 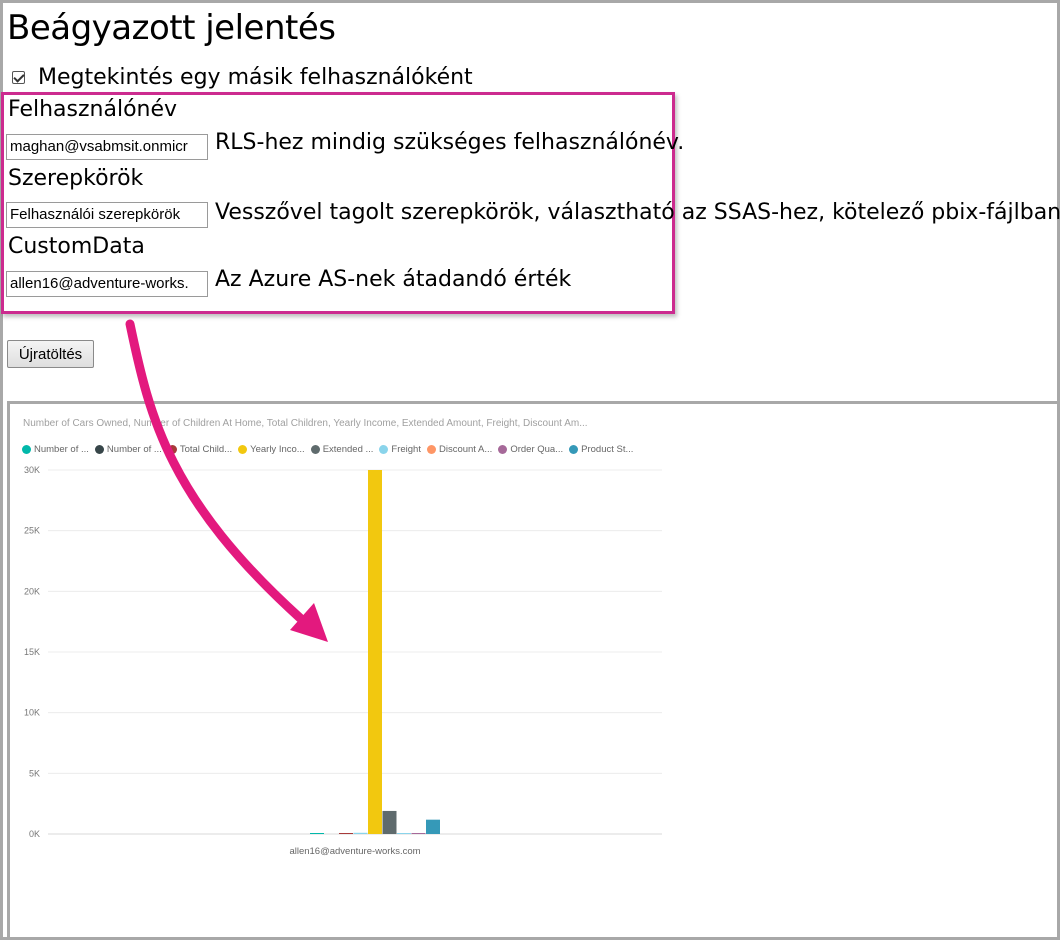 I want to click on x-category-label: allen16@adventure-works.com, so click(x=354, y=851).